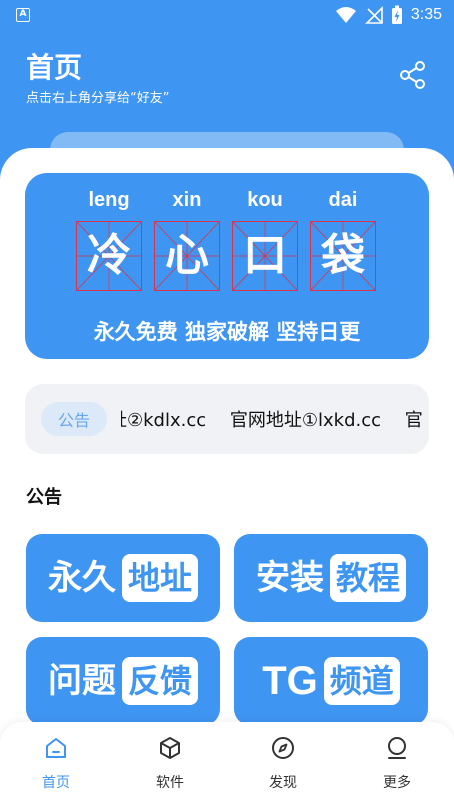 This screenshot has width=454, height=807. Describe the element at coordinates (170, 764) in the screenshot. I see `nav-item-software: 软件` at that location.